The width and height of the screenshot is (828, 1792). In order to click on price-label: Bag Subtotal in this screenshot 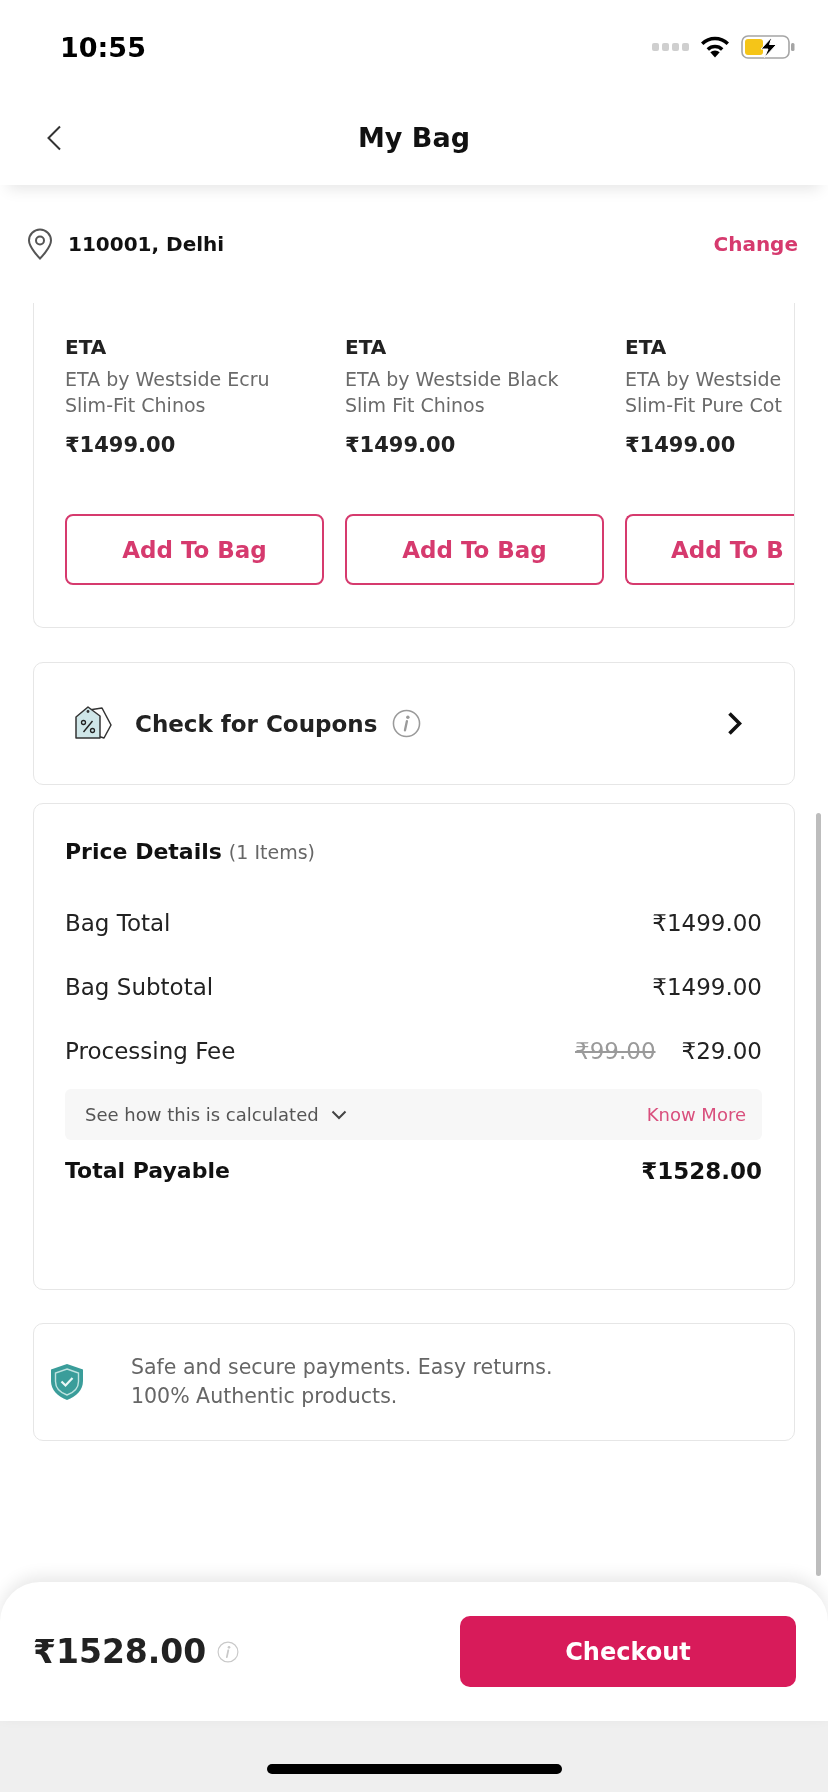, I will do `click(139, 987)`.